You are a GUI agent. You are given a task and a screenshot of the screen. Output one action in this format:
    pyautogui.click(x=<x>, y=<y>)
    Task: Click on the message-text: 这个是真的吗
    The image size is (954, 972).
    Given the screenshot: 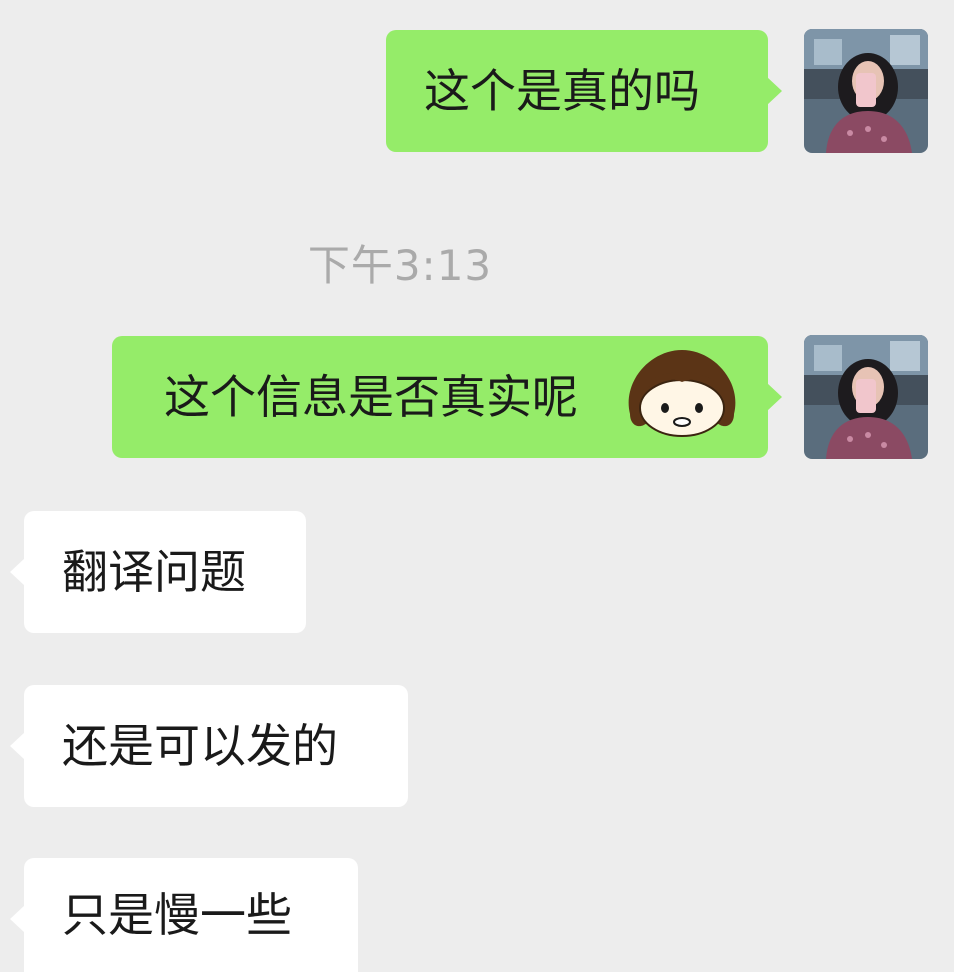 What is the action you would take?
    pyautogui.click(x=562, y=91)
    